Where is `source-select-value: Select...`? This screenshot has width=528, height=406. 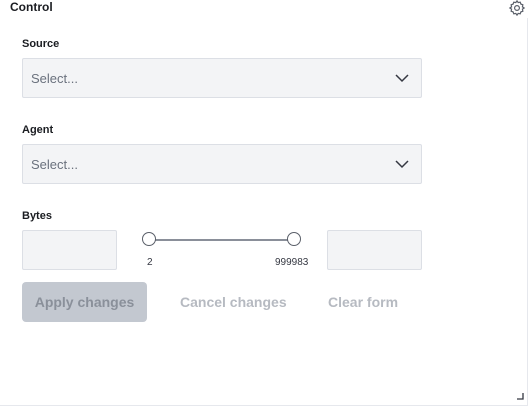 source-select-value: Select... is located at coordinates (54, 78).